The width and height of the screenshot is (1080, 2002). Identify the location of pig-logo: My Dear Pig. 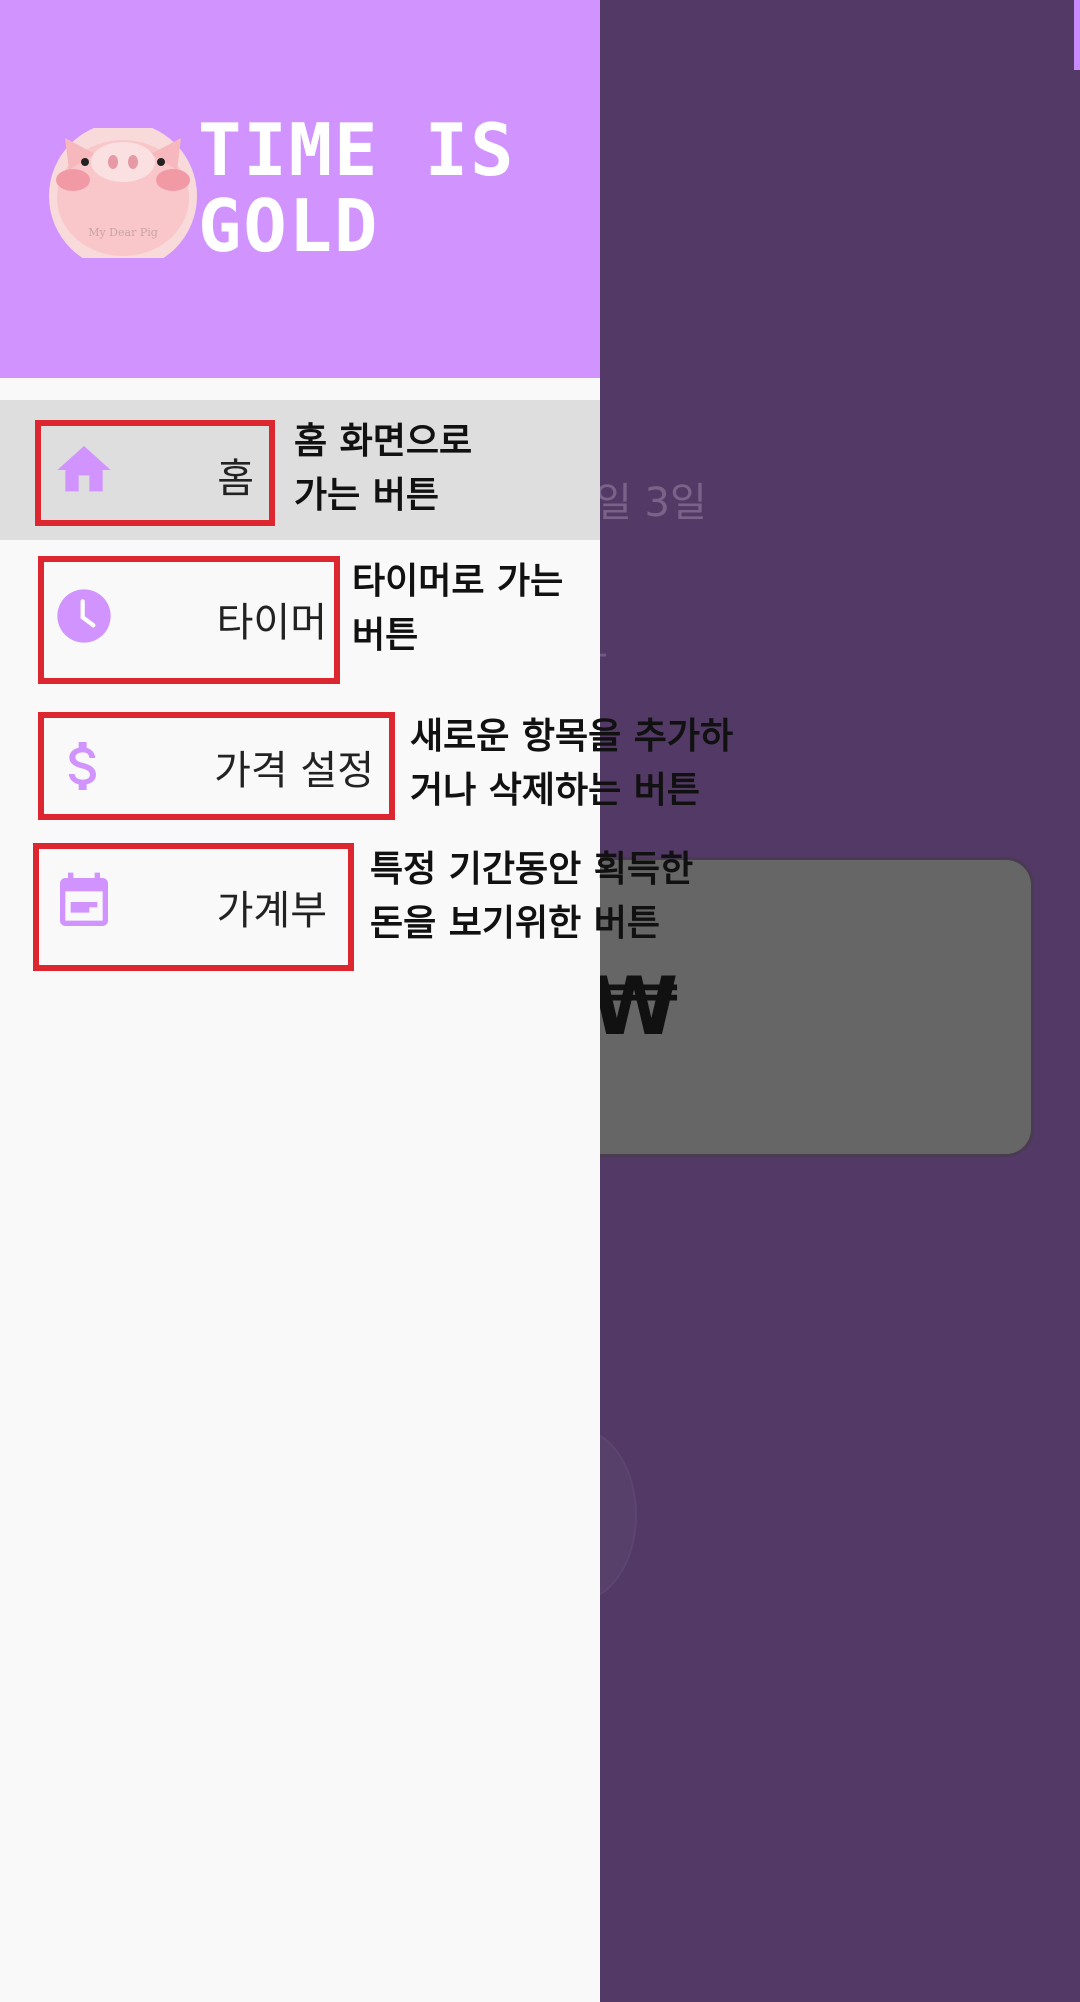
(123, 193).